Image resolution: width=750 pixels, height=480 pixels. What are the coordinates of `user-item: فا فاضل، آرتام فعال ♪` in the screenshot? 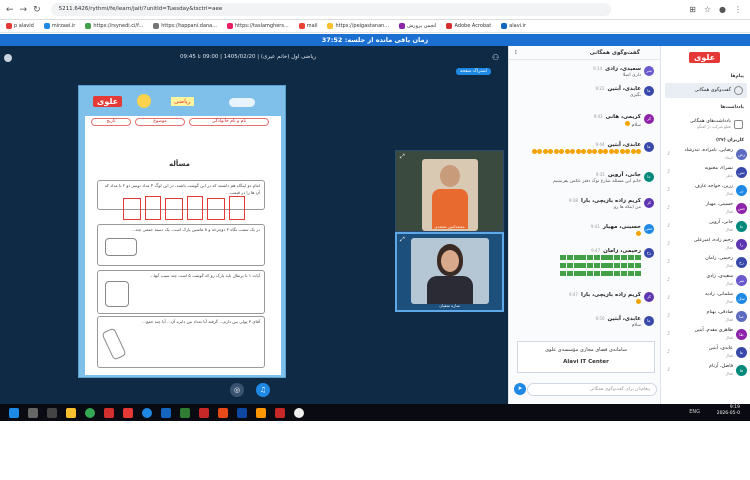 It's located at (707, 371).